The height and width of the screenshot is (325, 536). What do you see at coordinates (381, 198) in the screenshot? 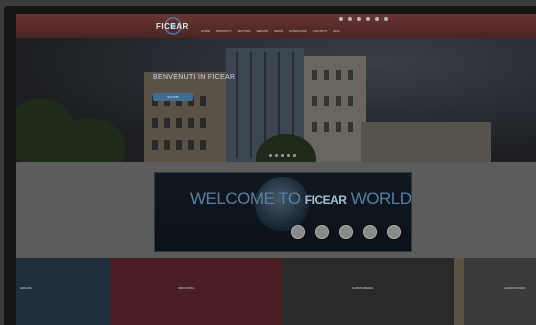
I see `banner-text-right: WORLD` at bounding box center [381, 198].